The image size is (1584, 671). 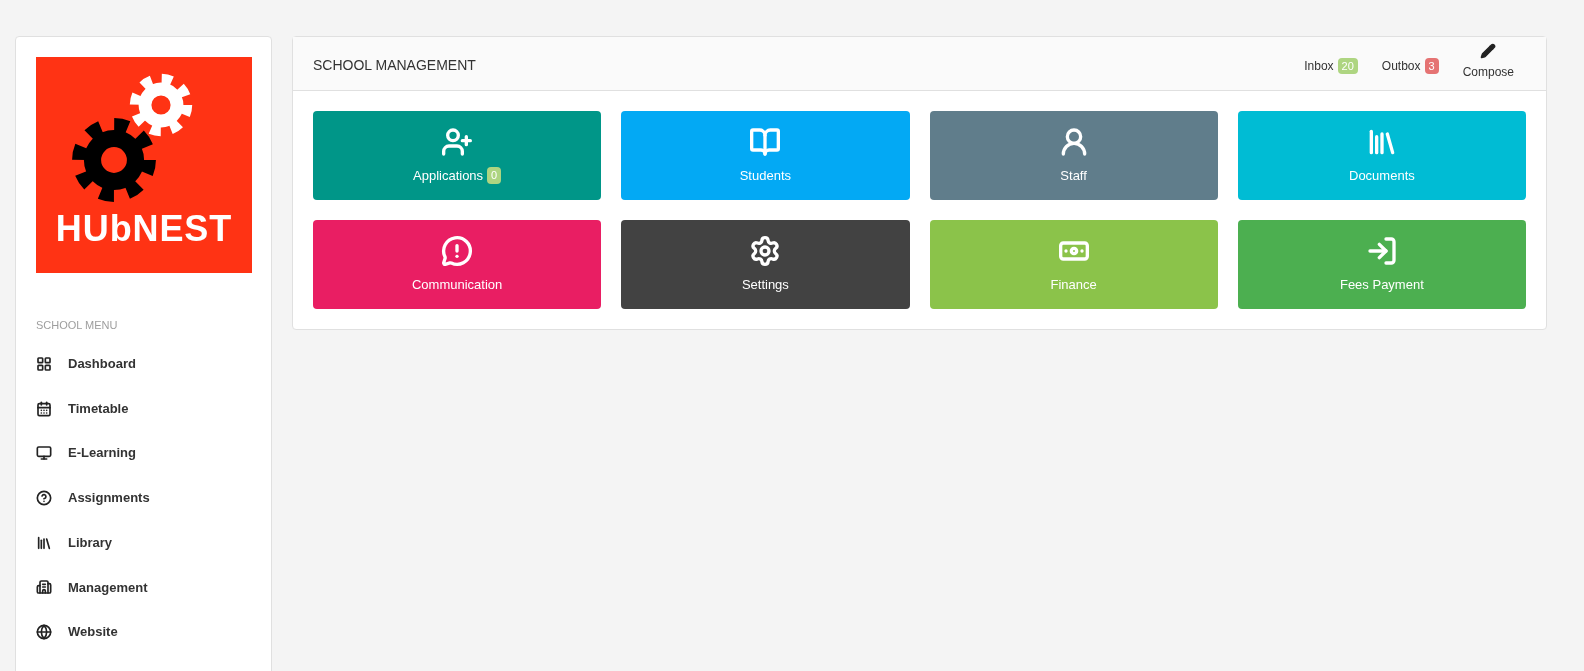 What do you see at coordinates (1331, 66) in the screenshot?
I see `mail-link: Inbox 20` at bounding box center [1331, 66].